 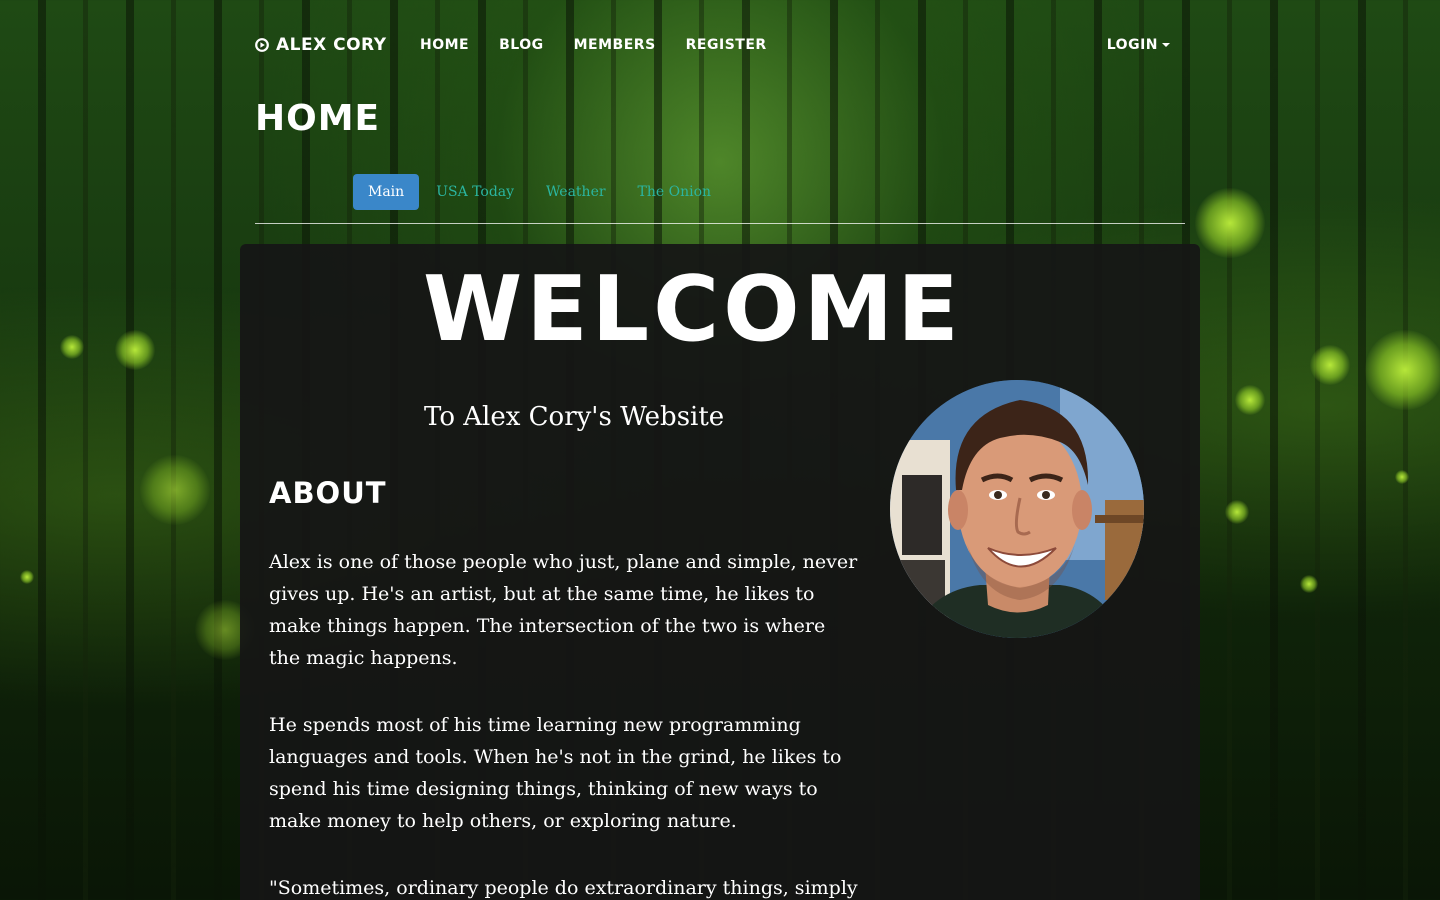 I want to click on nav-links: HOME BLOG MEMBERS REGISTER, so click(x=593, y=45).